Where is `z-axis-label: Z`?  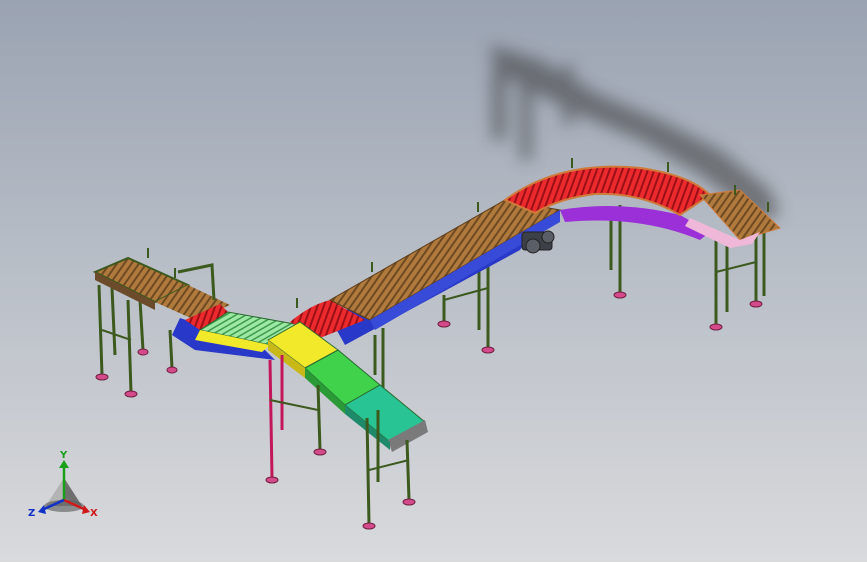
z-axis-label: Z is located at coordinates (31, 513).